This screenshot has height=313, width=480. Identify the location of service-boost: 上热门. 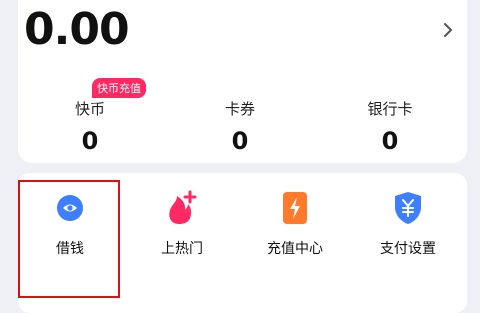
(182, 224).